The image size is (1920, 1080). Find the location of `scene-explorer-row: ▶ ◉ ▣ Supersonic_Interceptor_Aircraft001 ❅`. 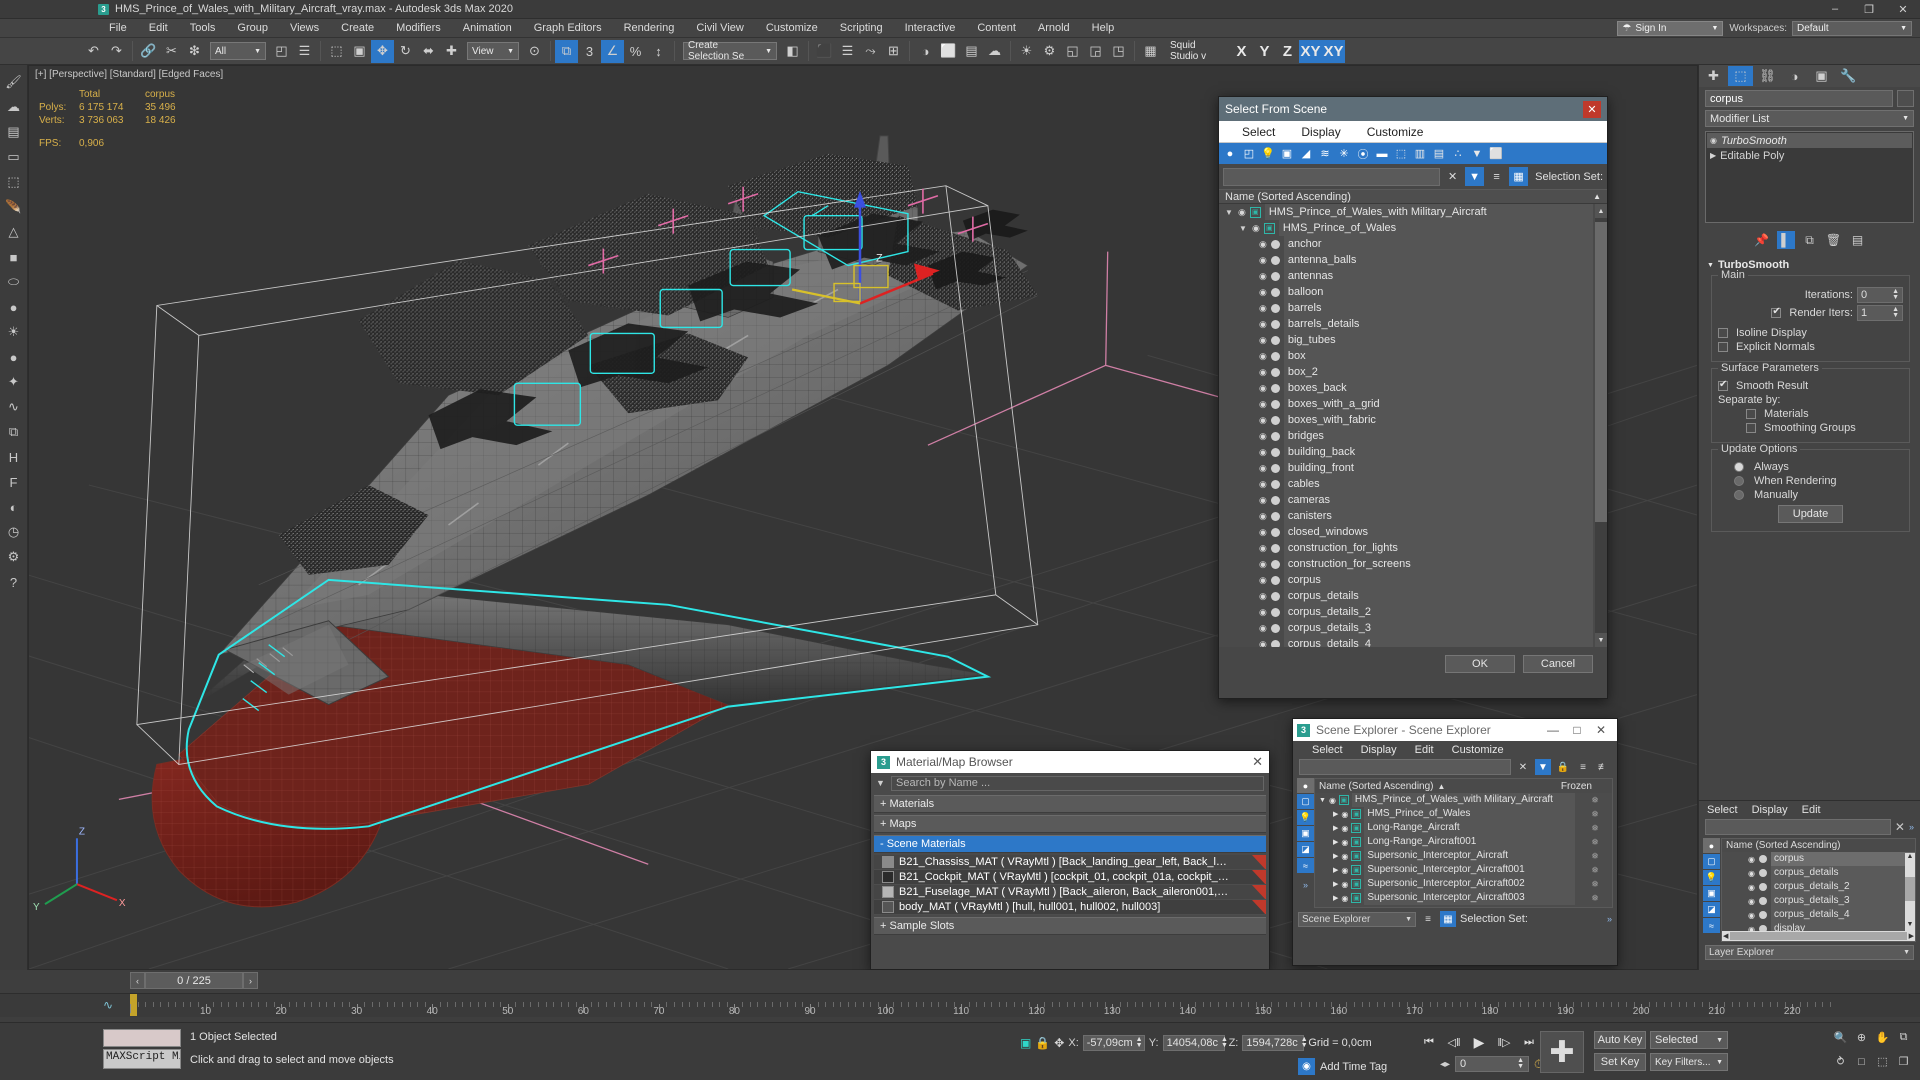

scene-explorer-row: ▶ ◉ ▣ Supersonic_Interceptor_Aircraft001 ❅ is located at coordinates (1463, 870).